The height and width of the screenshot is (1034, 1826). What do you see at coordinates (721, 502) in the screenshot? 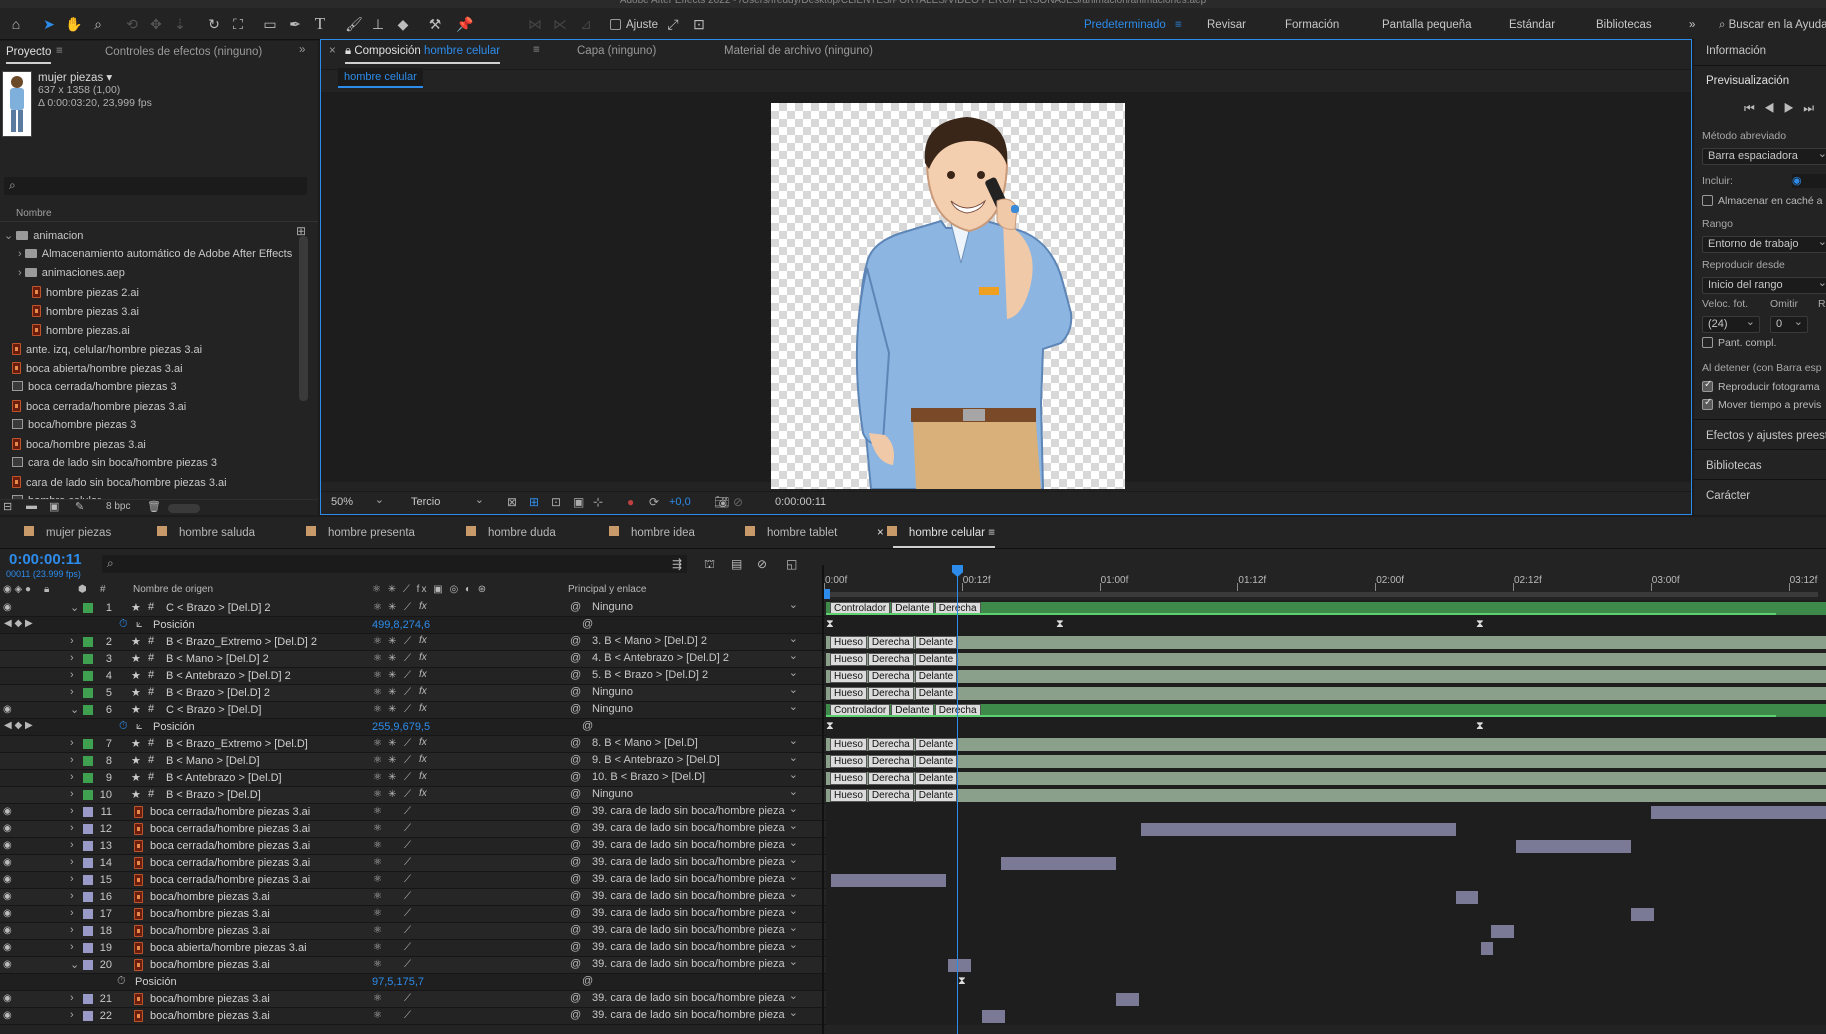
I see `snapshot-icon: 📷︎` at bounding box center [721, 502].